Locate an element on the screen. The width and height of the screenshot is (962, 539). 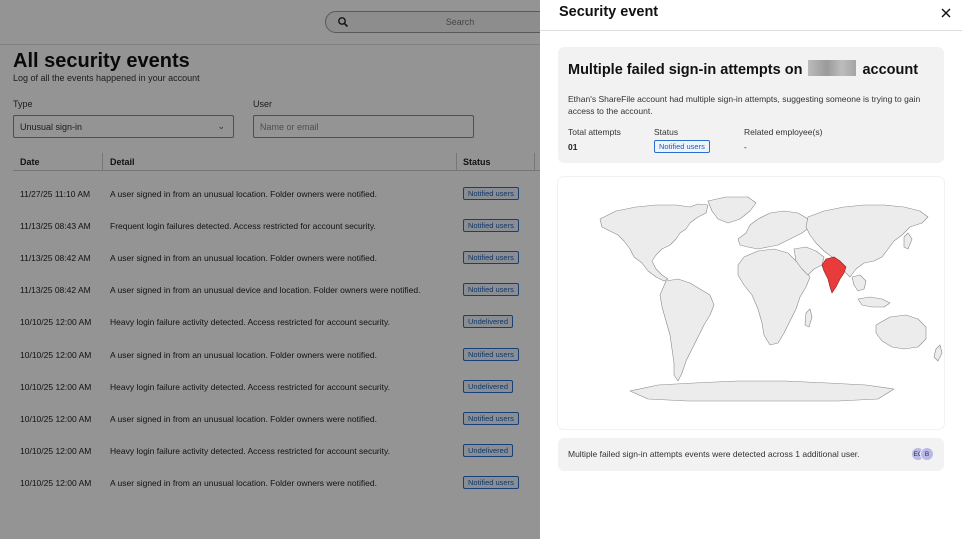
indonesia is located at coordinates (874, 302).